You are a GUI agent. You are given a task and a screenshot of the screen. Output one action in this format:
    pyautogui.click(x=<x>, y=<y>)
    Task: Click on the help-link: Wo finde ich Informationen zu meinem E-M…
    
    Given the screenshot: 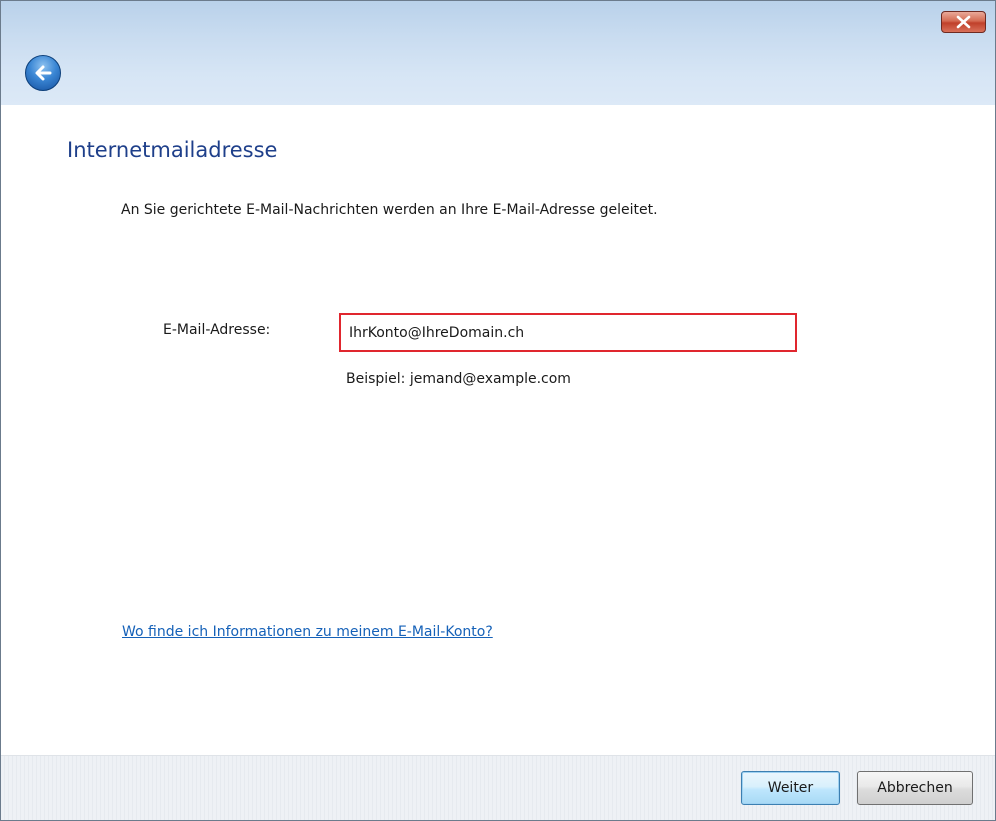 What is the action you would take?
    pyautogui.click(x=307, y=632)
    